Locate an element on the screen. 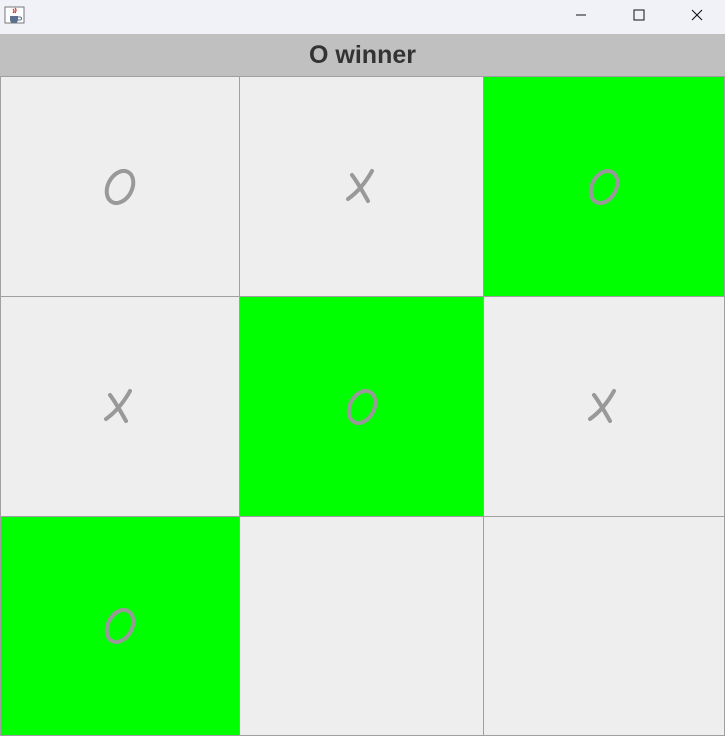  status-text: O winner is located at coordinates (362, 54).